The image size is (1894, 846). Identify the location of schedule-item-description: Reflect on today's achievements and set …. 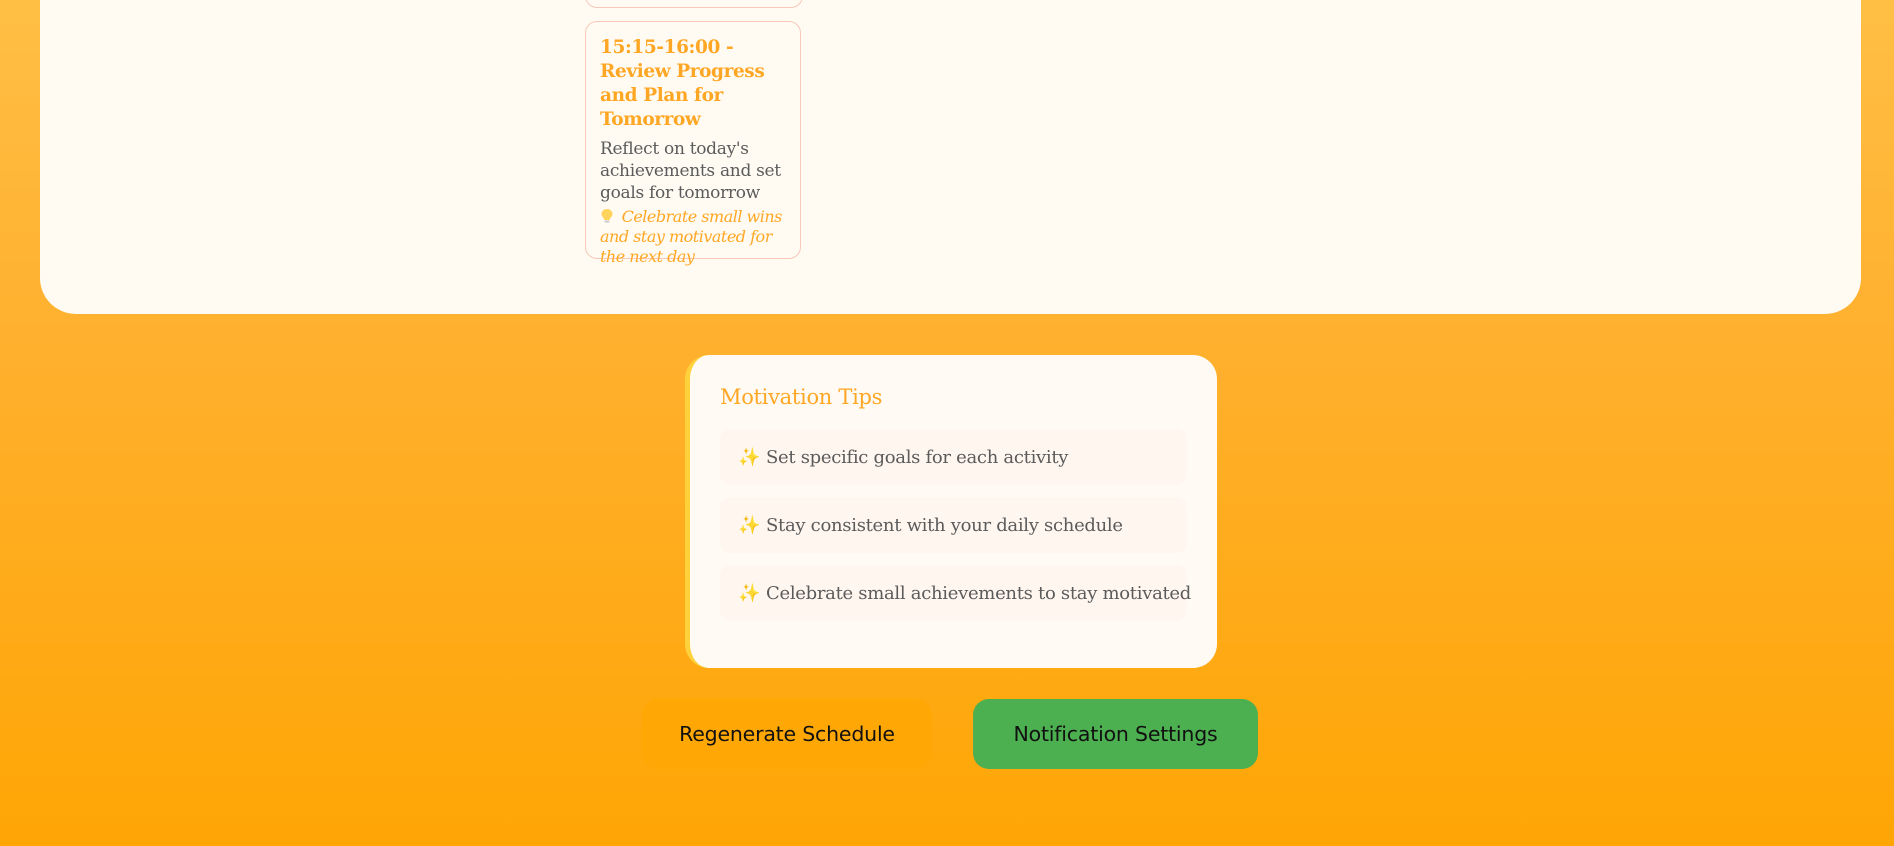
(690, 171).